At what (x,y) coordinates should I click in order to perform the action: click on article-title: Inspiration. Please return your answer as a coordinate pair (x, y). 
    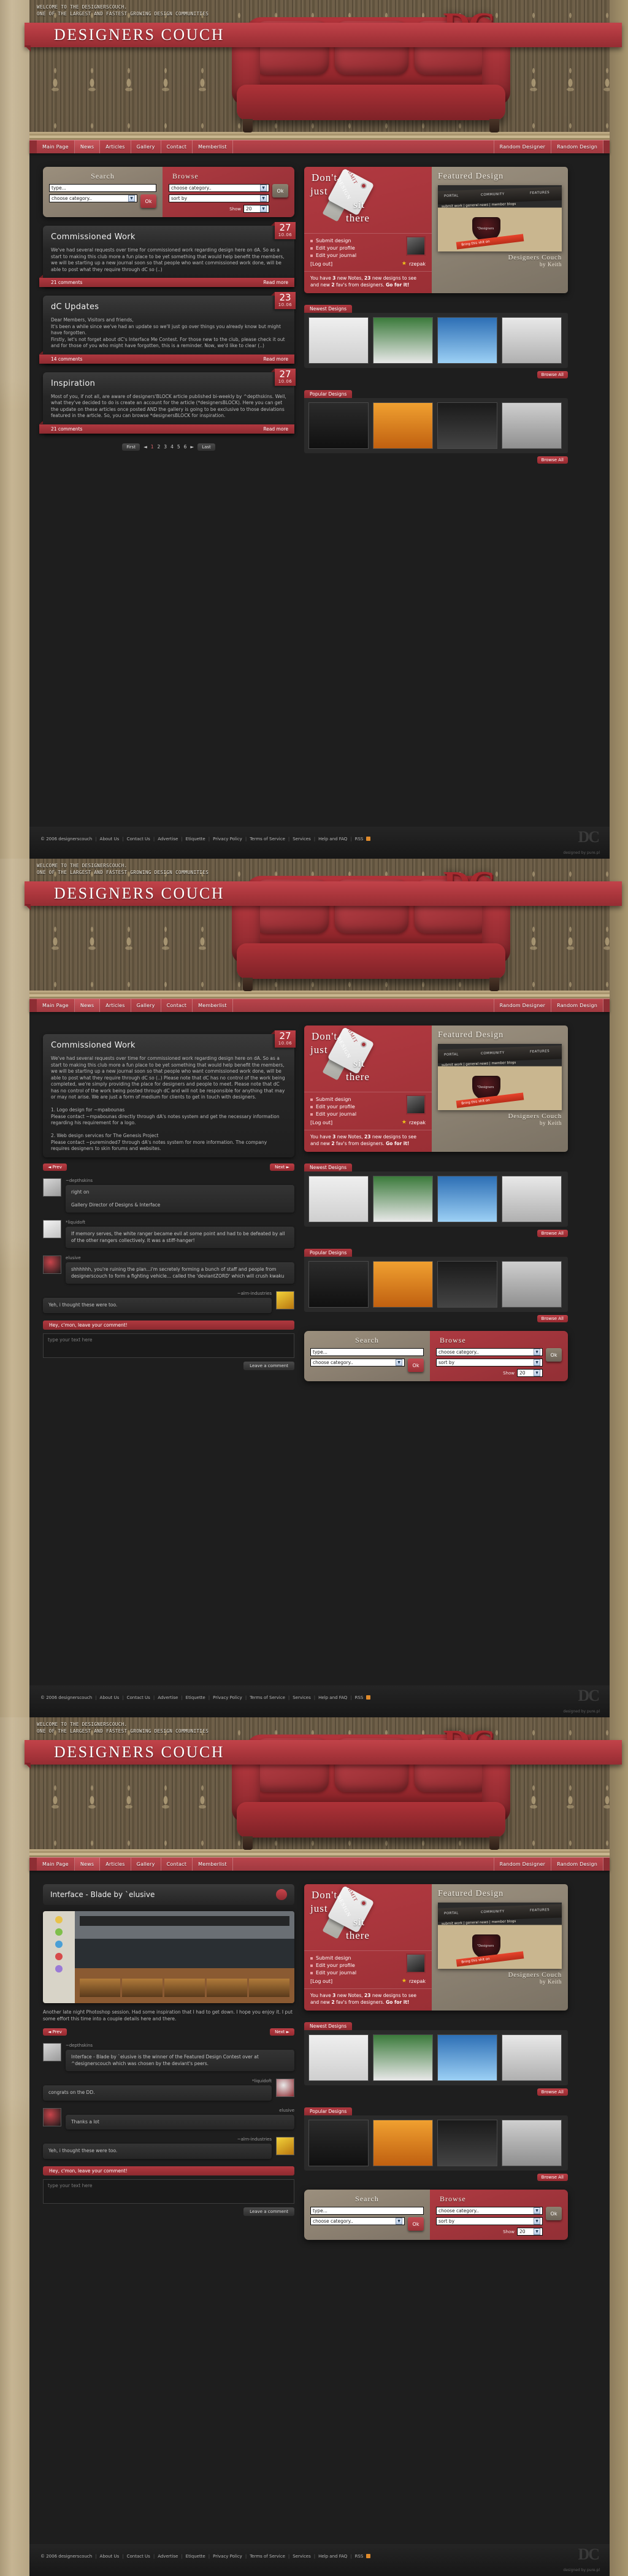
    Looking at the image, I should click on (169, 383).